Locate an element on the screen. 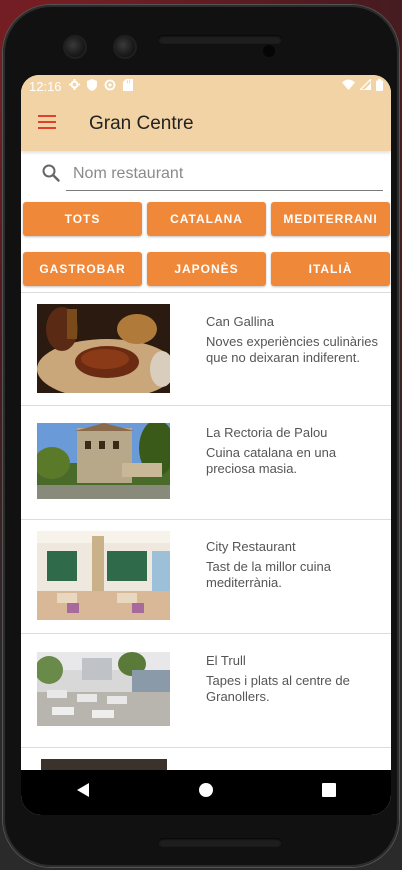 The height and width of the screenshot is (870, 402). app-bar: Gran Centre is located at coordinates (206, 124).